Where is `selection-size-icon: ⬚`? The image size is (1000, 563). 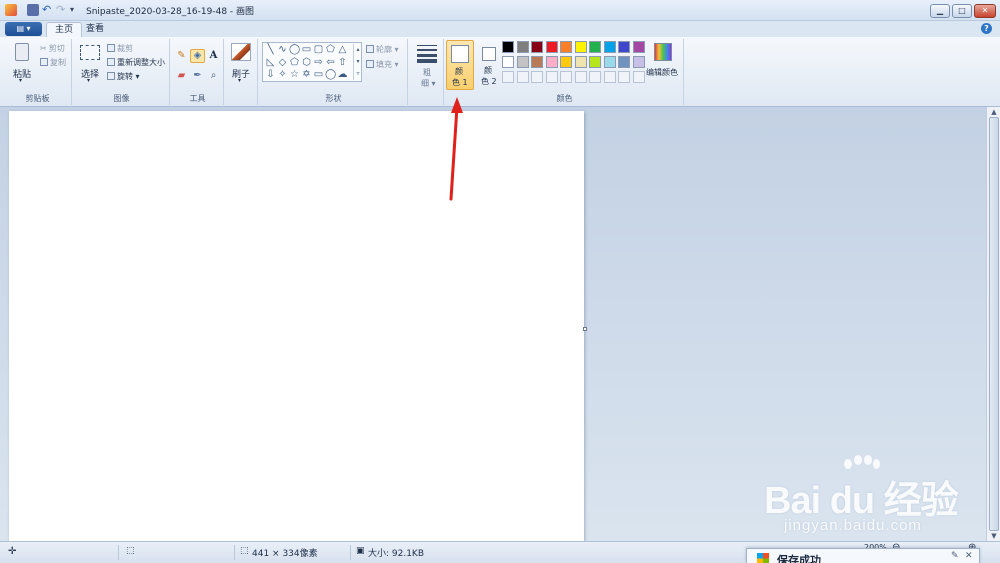
selection-size-icon: ⬚ is located at coordinates (130, 551).